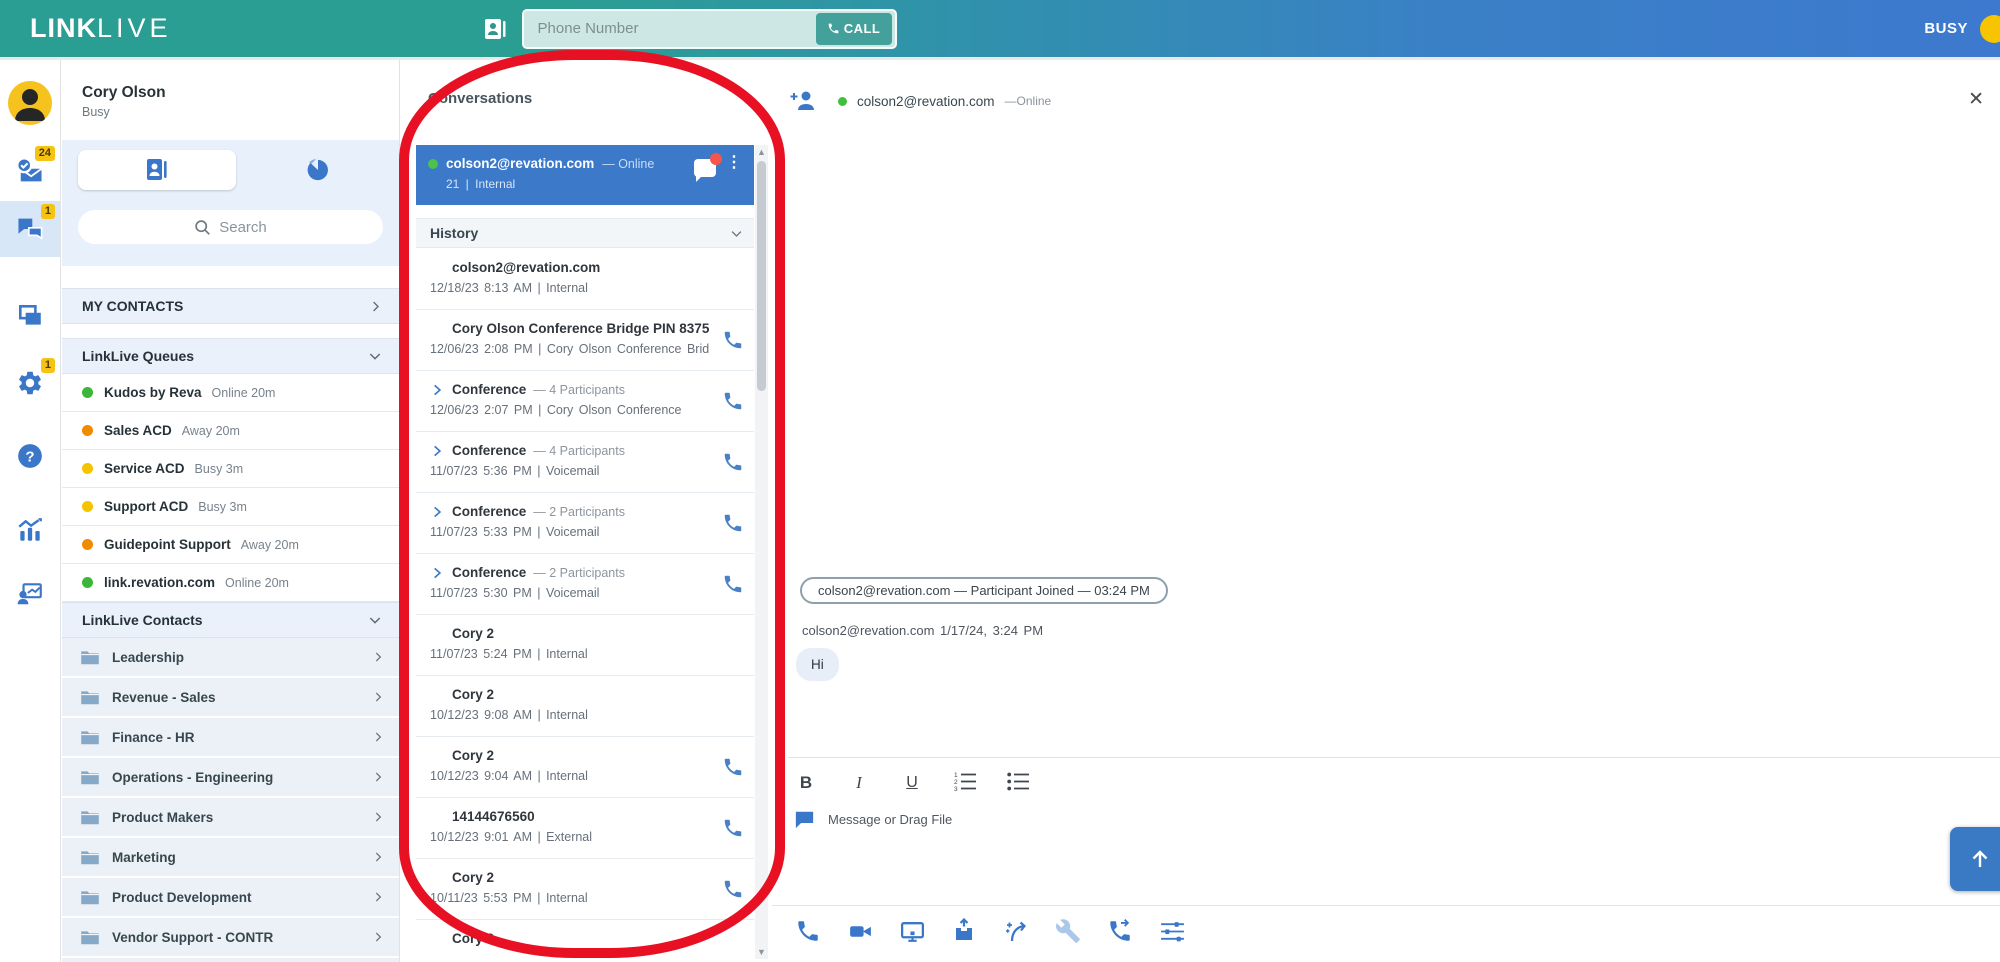 The image size is (2000, 962). Describe the element at coordinates (965, 783) in the screenshot. I see `ordered-list-button: 123` at that location.